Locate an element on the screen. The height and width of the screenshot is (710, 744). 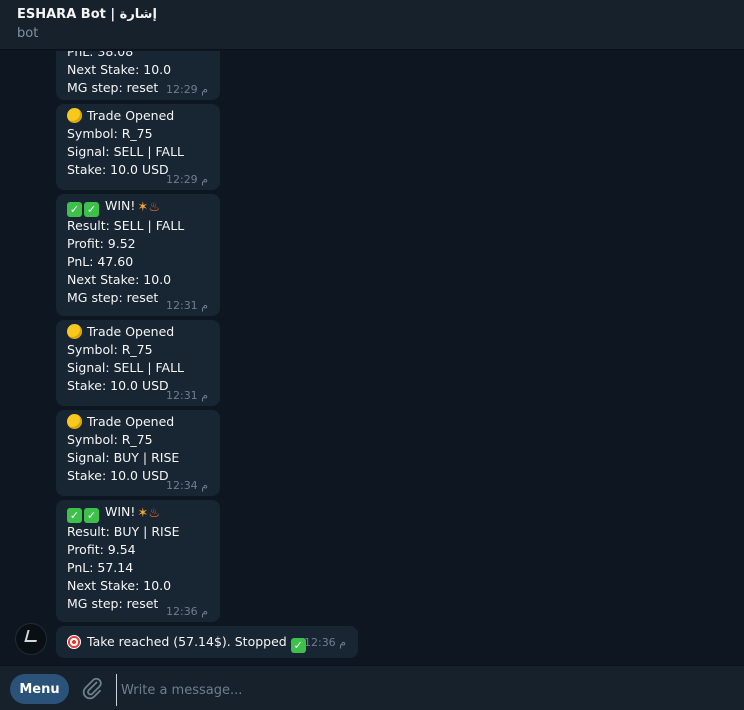
message-line: PnL: 38.08 is located at coordinates (100, 55).